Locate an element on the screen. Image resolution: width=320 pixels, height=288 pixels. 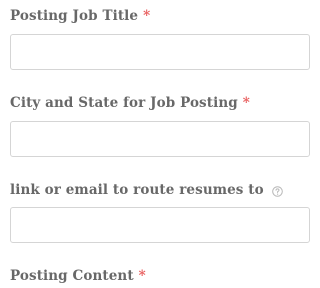
resume-route-label: link or email to route resumes to is located at coordinates (146, 190).